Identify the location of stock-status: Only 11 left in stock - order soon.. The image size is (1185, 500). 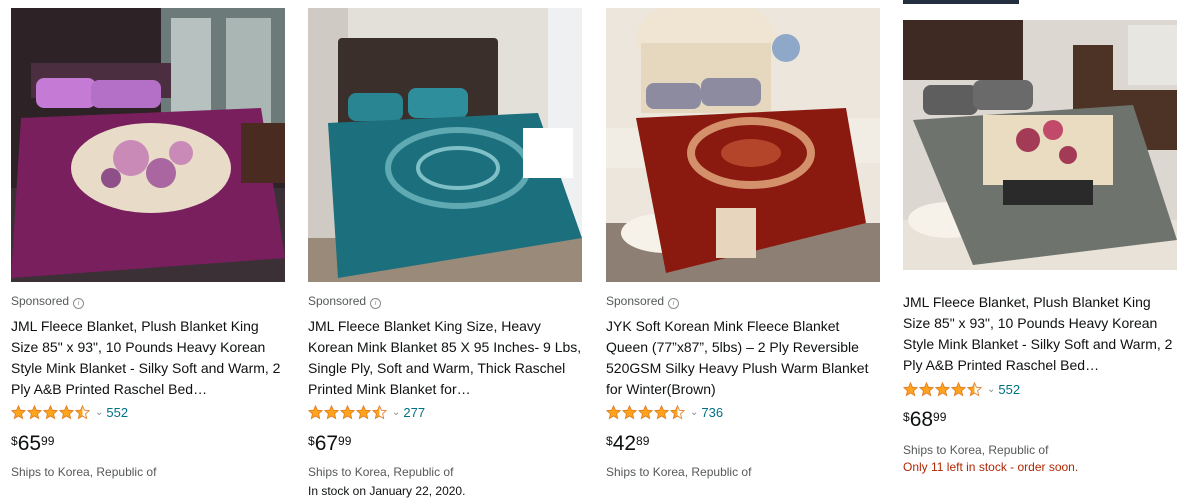
(991, 467).